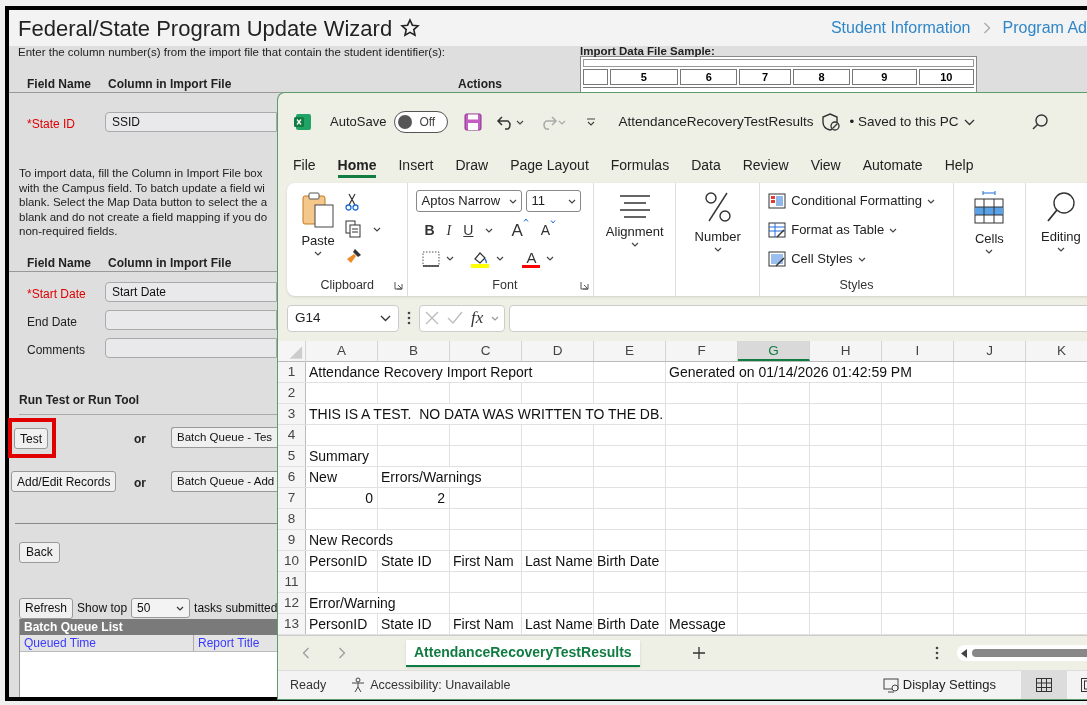 The height and width of the screenshot is (705, 1087). I want to click on ribbon-tab: File, so click(304, 166).